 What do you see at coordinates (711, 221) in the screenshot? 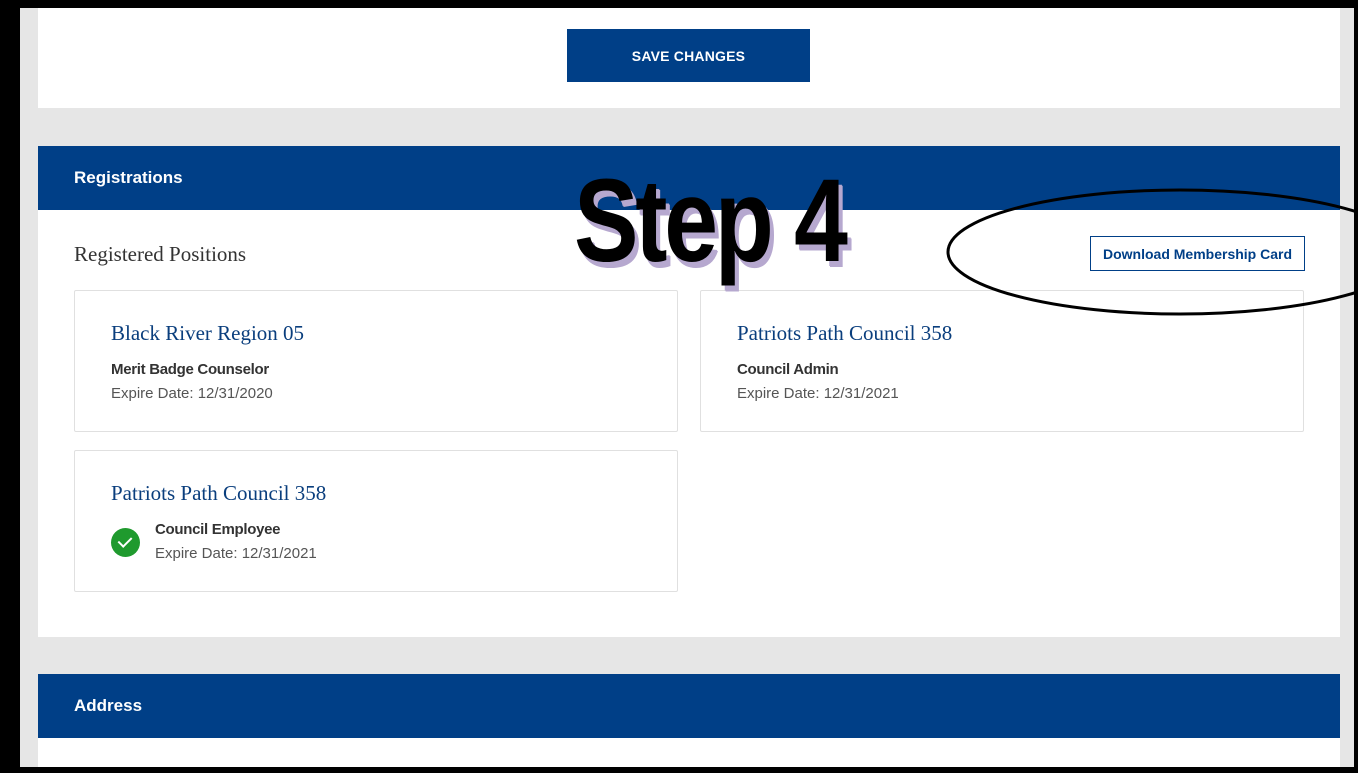
I see `step-annotation-label: Step 4` at bounding box center [711, 221].